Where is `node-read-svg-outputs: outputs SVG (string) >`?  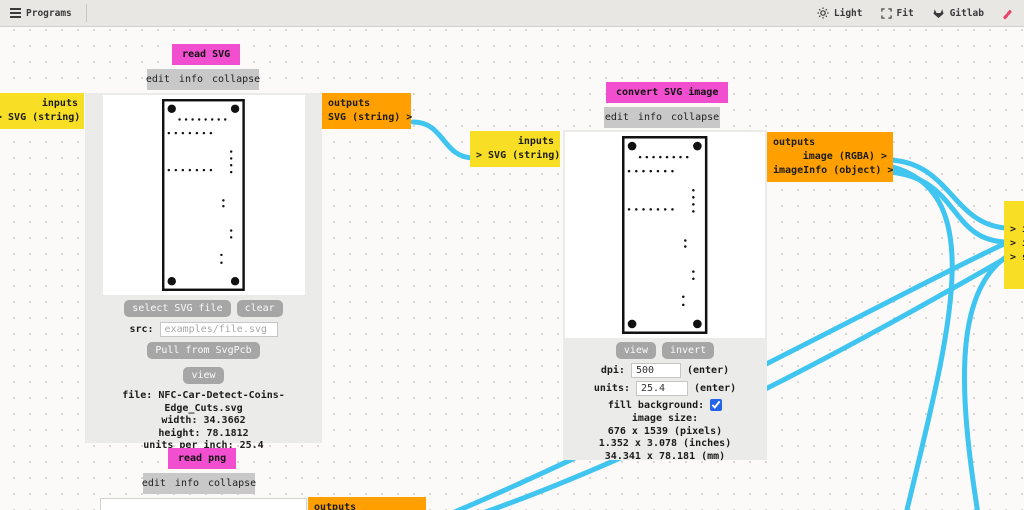
node-read-svg-outputs: outputs SVG (string) > is located at coordinates (367, 111).